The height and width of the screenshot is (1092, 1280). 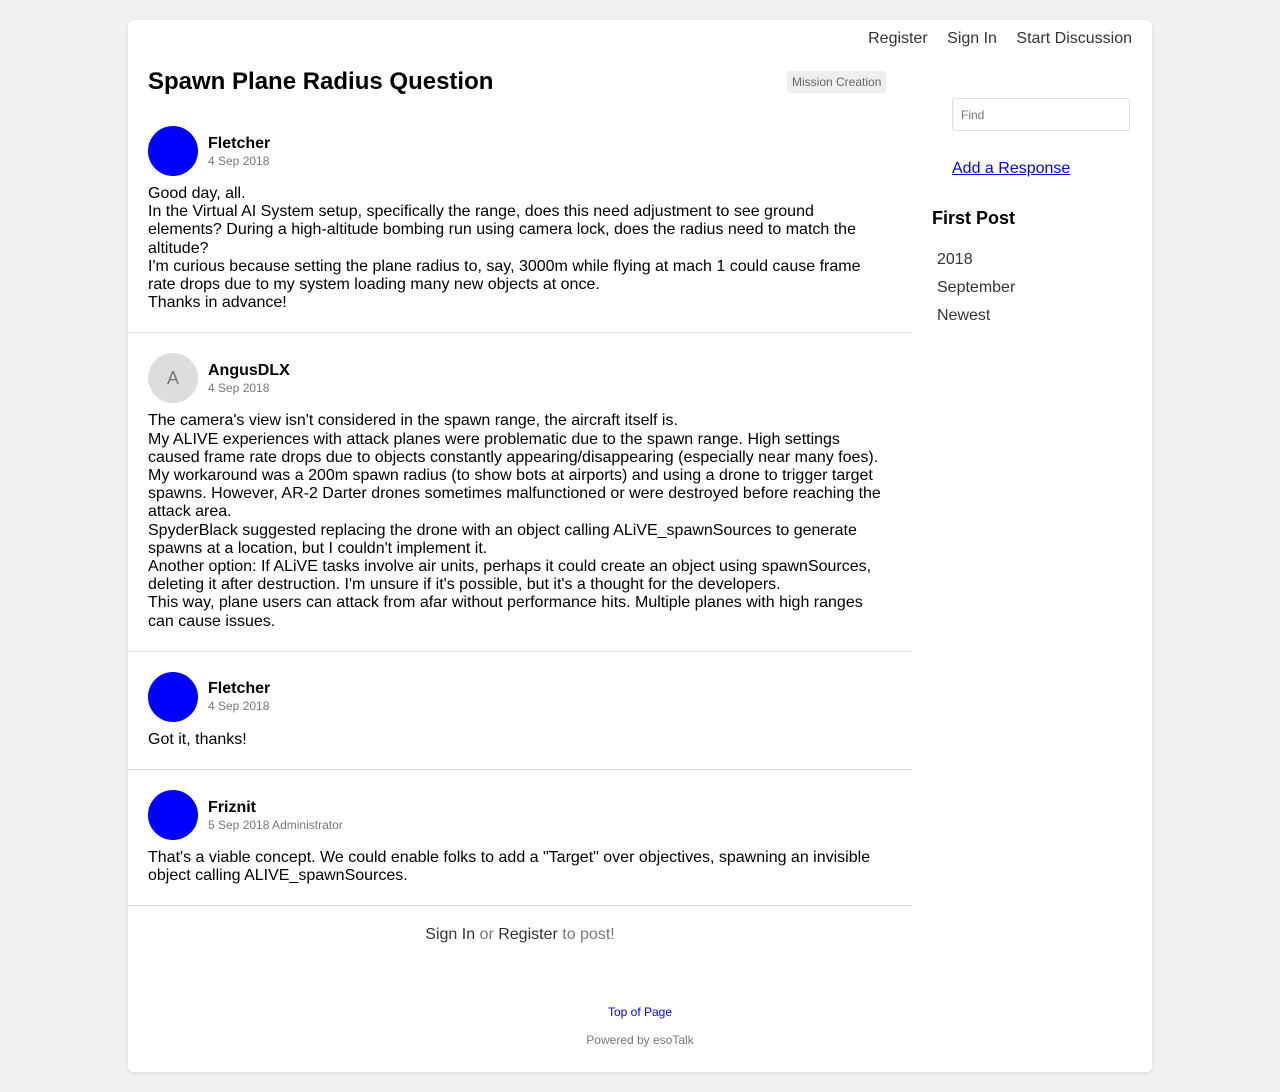 I want to click on avatar: A, so click(x=173, y=378).